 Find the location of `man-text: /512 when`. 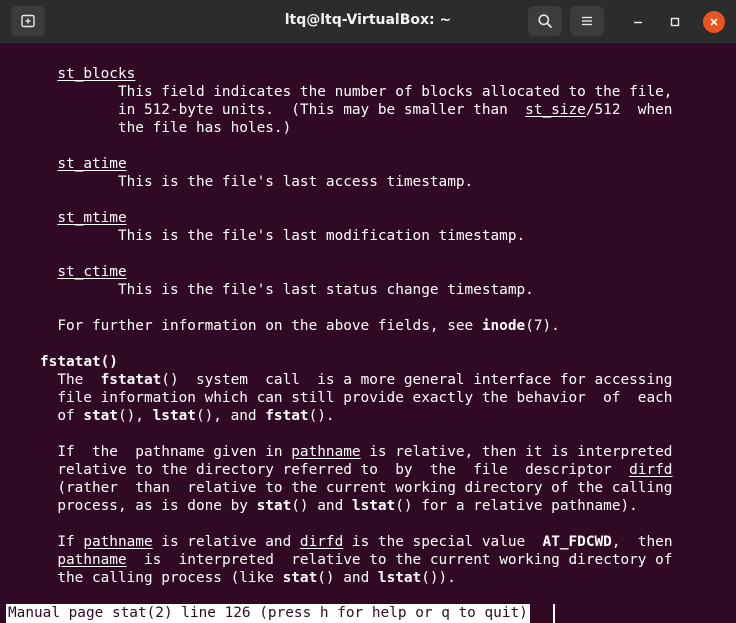

man-text: /512 when is located at coordinates (629, 110).